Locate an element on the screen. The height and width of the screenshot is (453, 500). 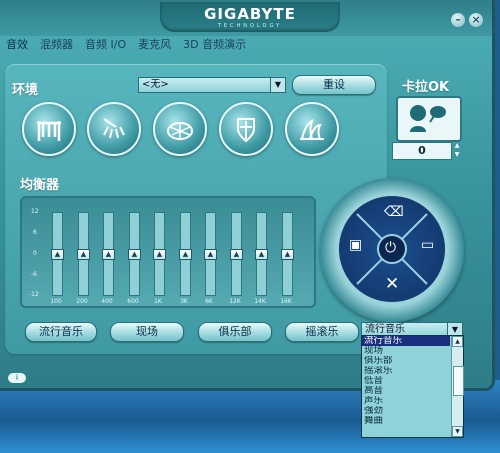
karaoke-singer-icon is located at coordinates (428, 118).